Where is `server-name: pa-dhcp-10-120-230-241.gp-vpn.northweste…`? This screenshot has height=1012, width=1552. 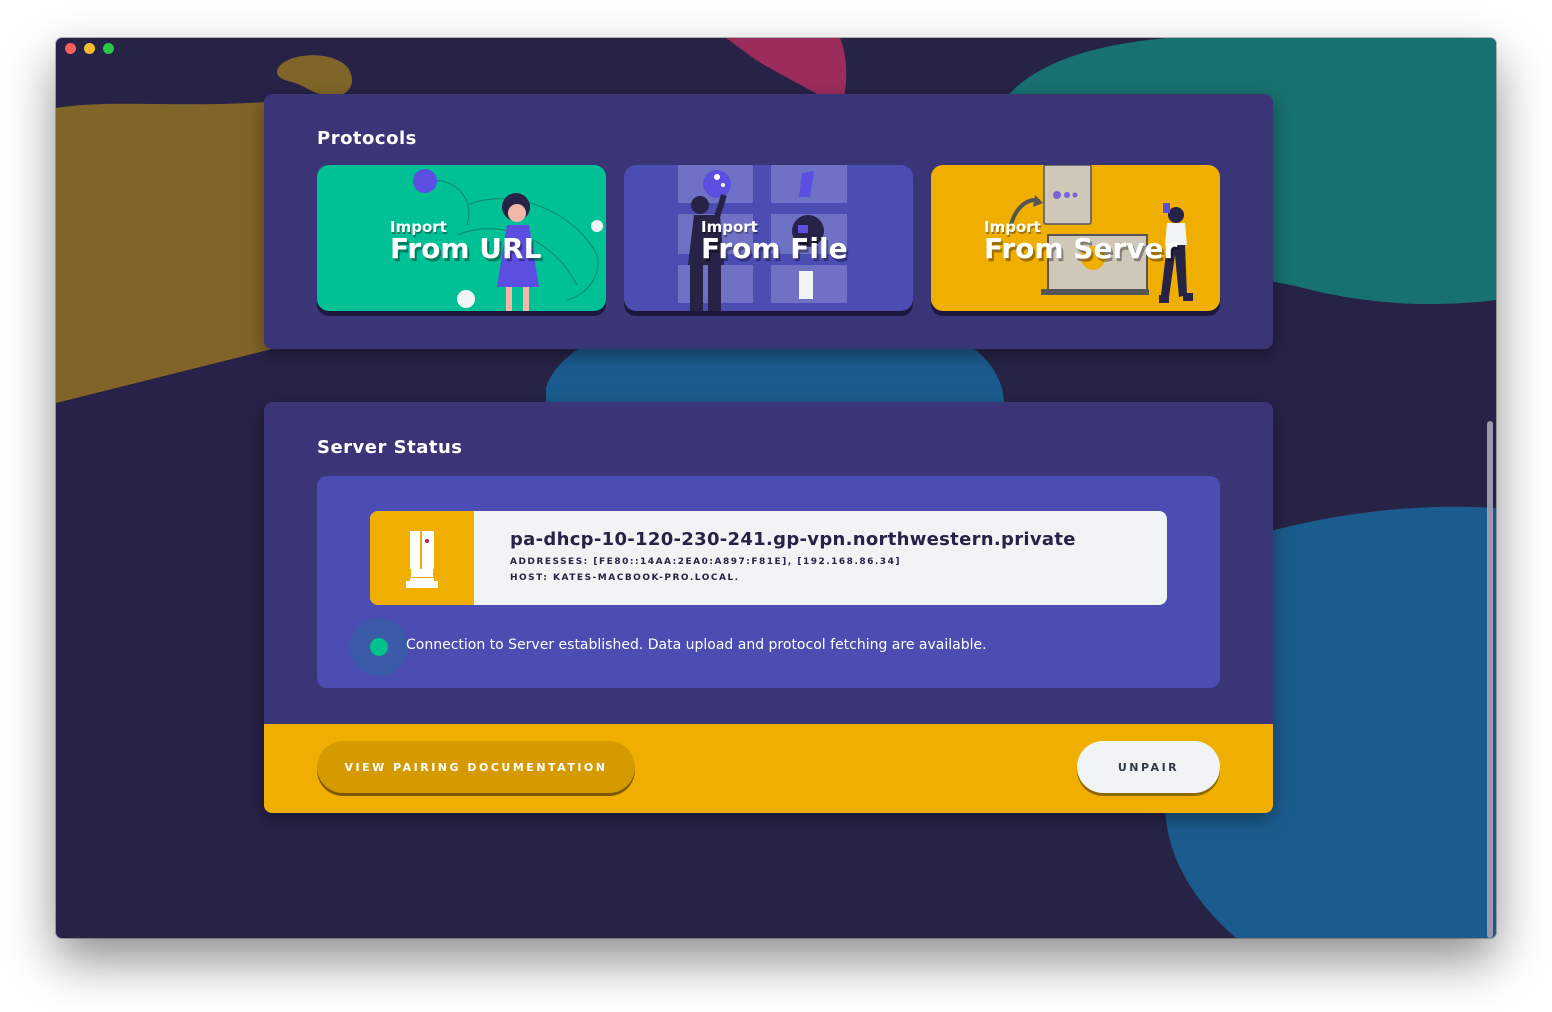
server-name: pa-dhcp-10-120-230-241.gp-vpn.northweste… is located at coordinates (793, 539).